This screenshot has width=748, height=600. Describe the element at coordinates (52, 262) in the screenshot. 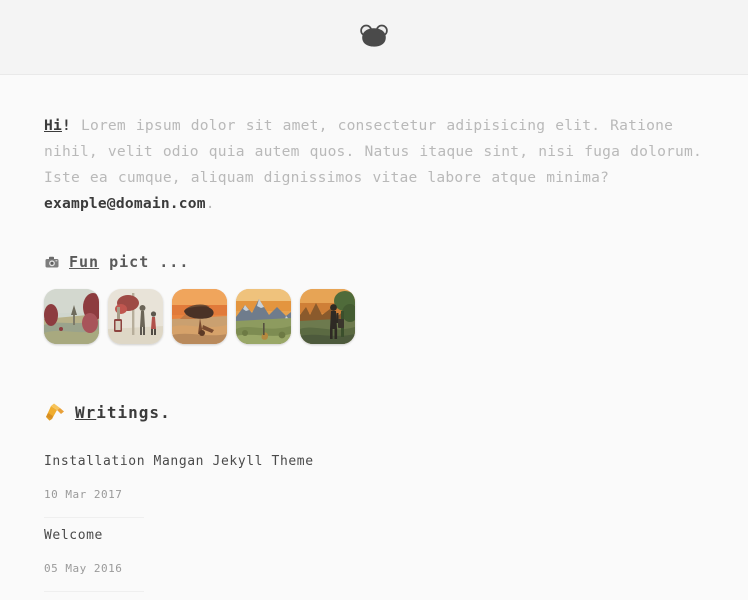

I see `camera-icon` at that location.